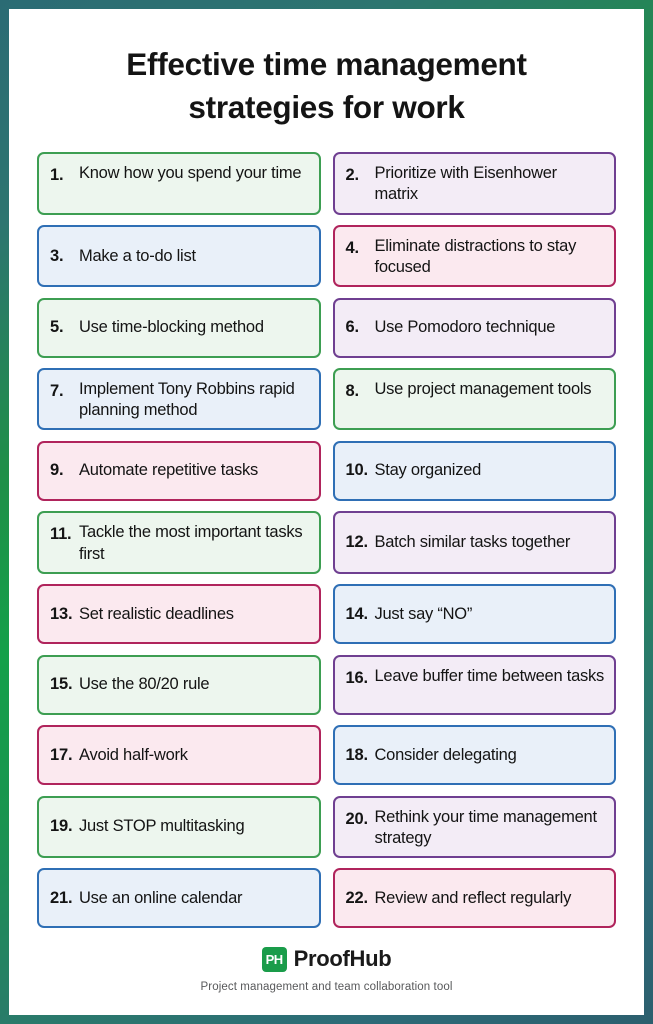 The image size is (653, 1024). Describe the element at coordinates (357, 470) in the screenshot. I see `strategy-card-number: 10.` at that location.